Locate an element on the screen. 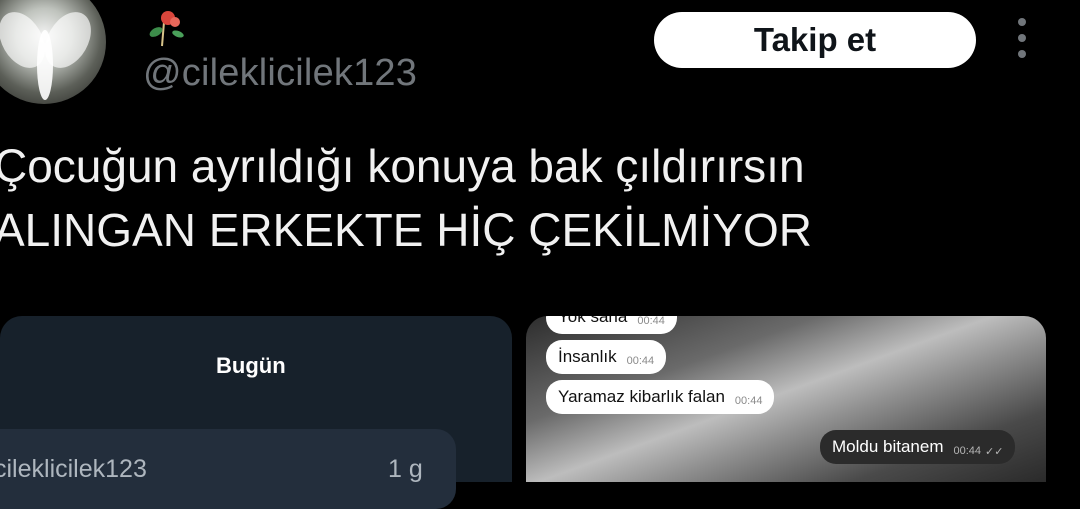 The height and width of the screenshot is (509, 1080). chat-message-text: Yaramaz kibarlık falan is located at coordinates (641, 396).